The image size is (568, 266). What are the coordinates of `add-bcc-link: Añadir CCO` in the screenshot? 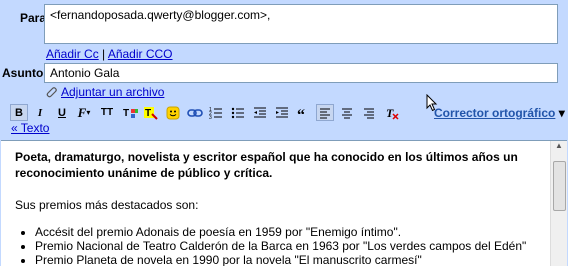 It's located at (140, 54).